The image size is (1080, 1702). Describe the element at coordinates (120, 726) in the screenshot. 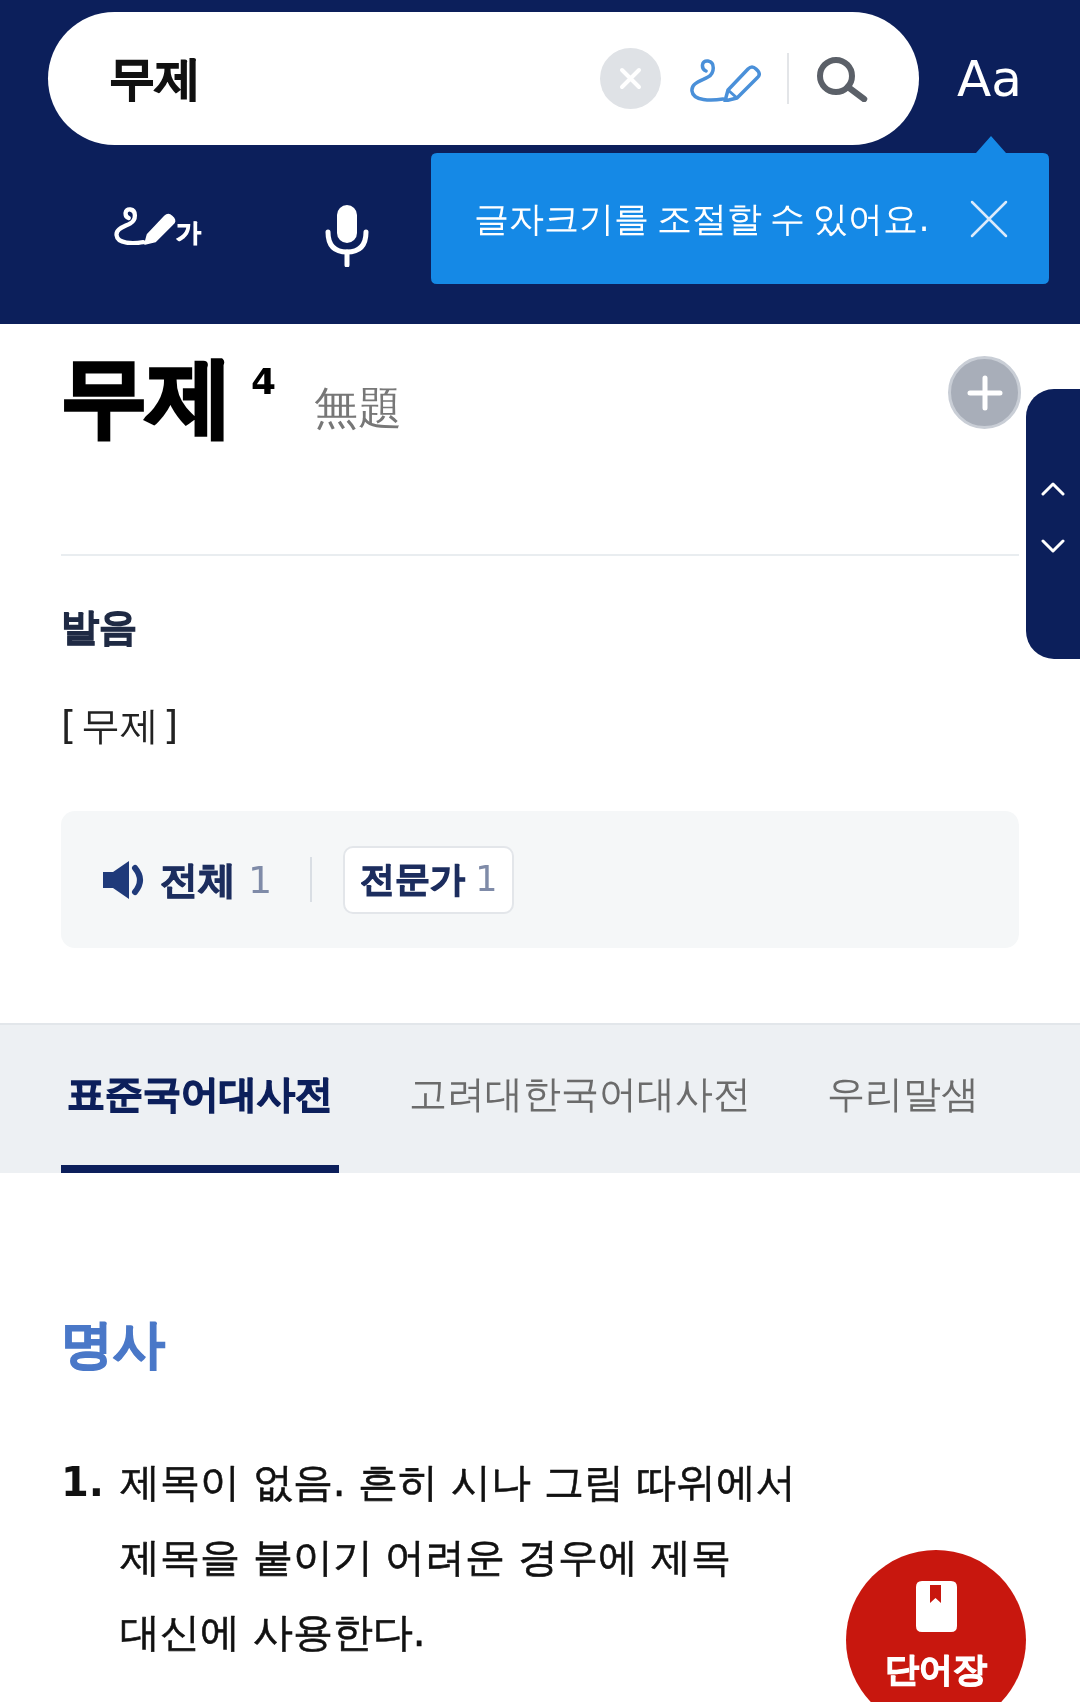

I see `pronunciation-text: [ 무제 ]` at that location.